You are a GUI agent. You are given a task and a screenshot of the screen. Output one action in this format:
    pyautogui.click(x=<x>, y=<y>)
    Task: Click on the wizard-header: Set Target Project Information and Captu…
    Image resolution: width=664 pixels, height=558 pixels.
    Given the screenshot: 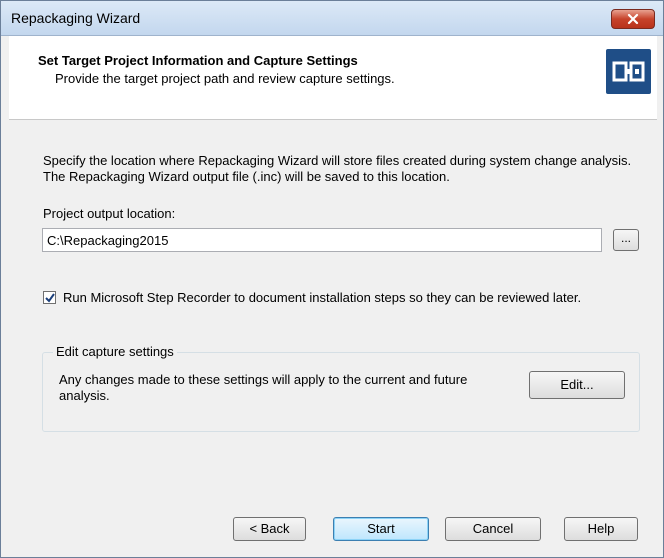 What is the action you would take?
    pyautogui.click(x=333, y=78)
    